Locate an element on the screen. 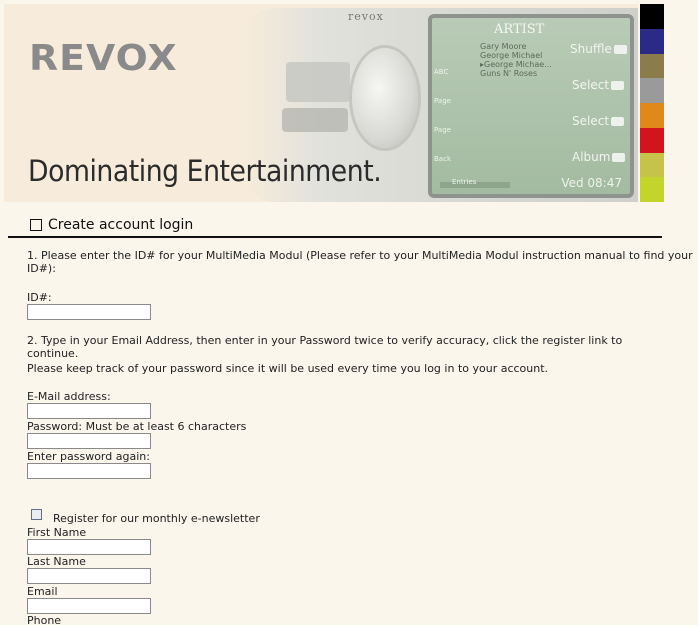 The image size is (698, 627). section-heading: Create account login is located at coordinates (111, 225).